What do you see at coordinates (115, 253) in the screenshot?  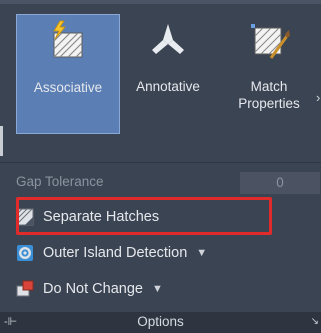 I see `island-detection-label: Outer Island Detection` at bounding box center [115, 253].